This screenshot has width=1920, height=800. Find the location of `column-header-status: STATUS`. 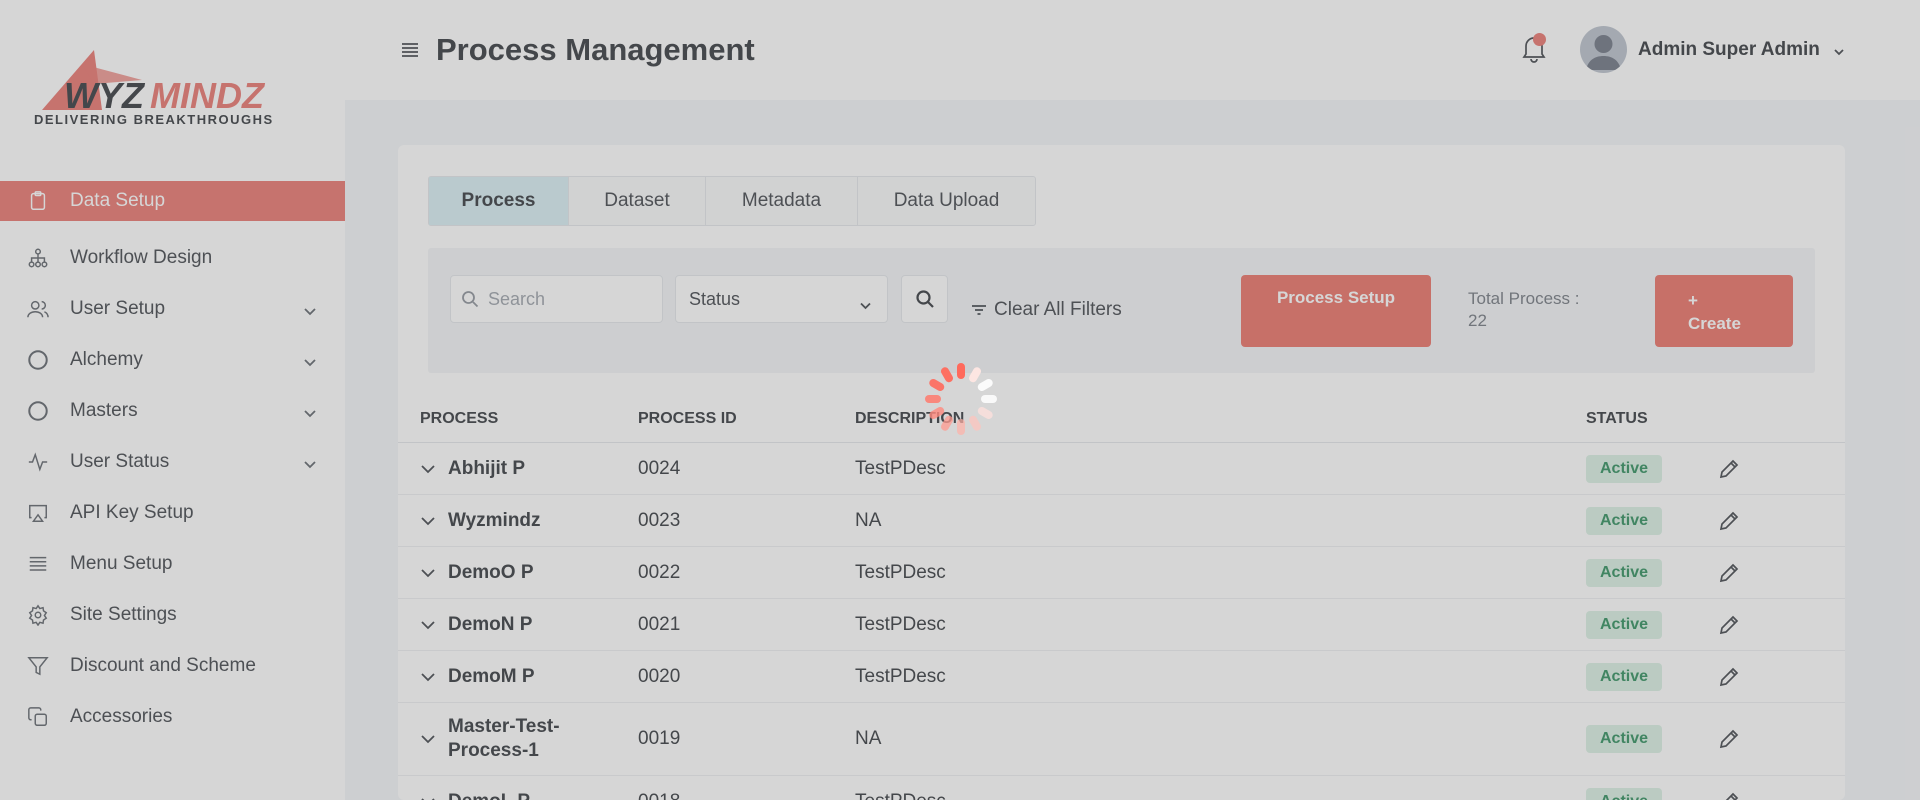

column-header-status: STATUS is located at coordinates (1617, 419).